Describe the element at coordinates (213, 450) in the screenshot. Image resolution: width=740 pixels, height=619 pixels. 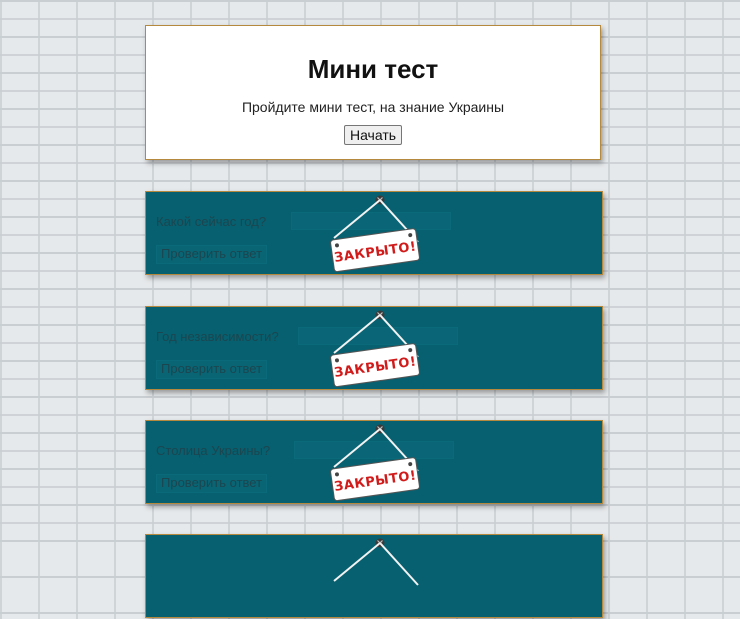
I see `question-label: Столица Украины?` at that location.